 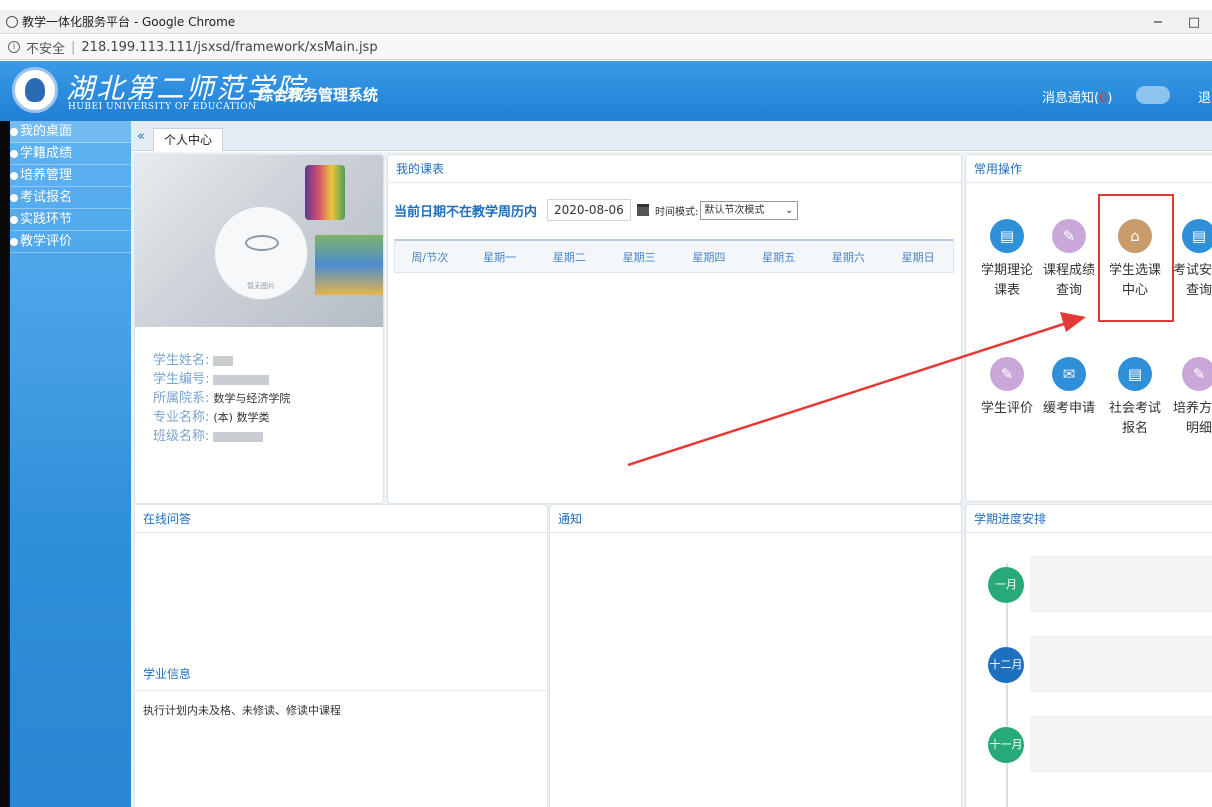 I want to click on month-badge: 十一月, so click(x=1006, y=745).